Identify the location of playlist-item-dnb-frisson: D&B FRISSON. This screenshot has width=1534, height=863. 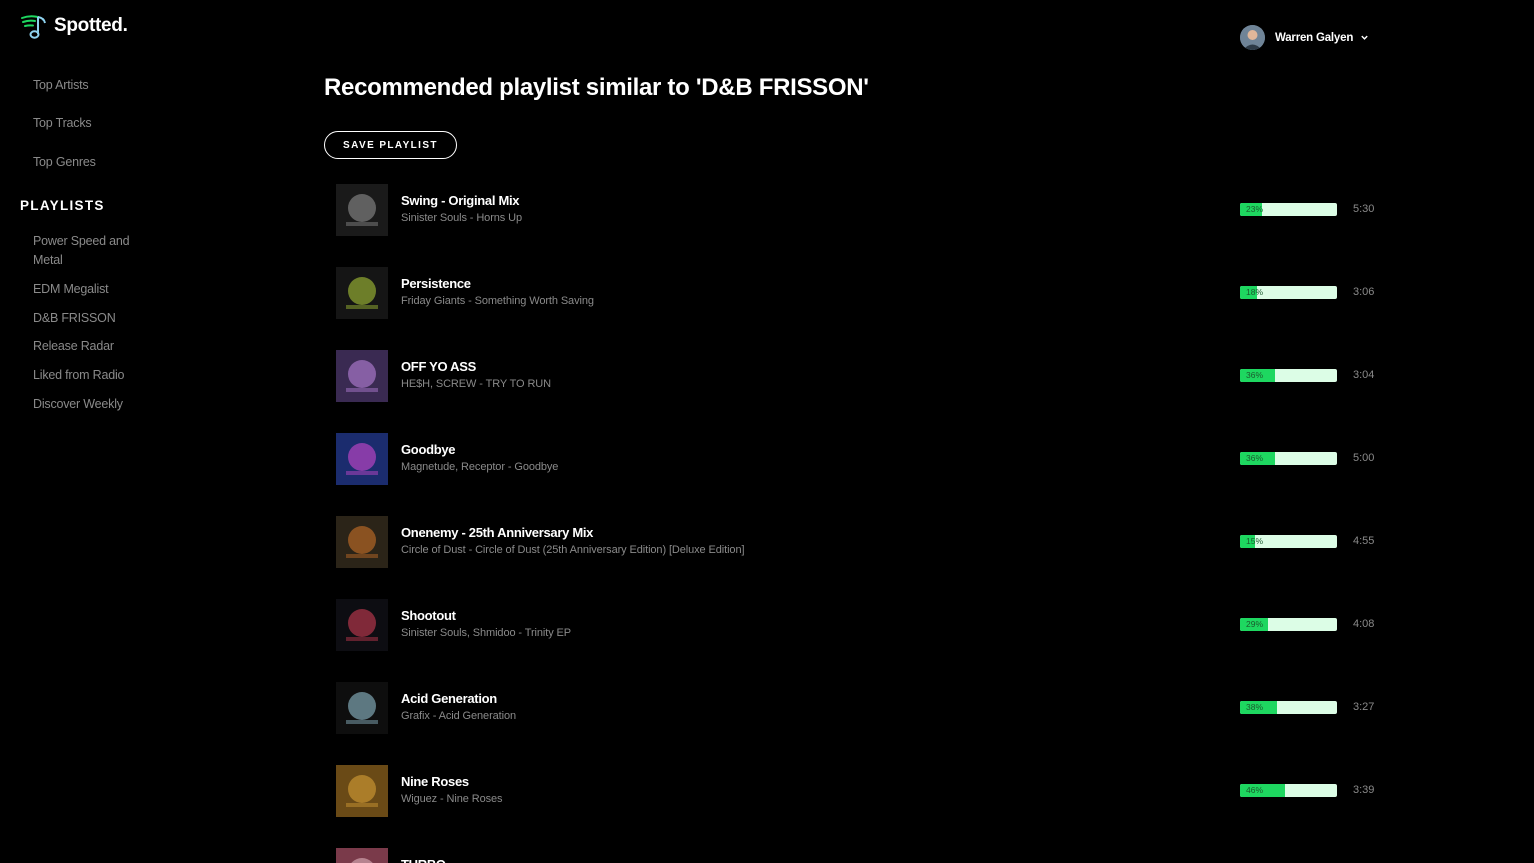
(88, 318).